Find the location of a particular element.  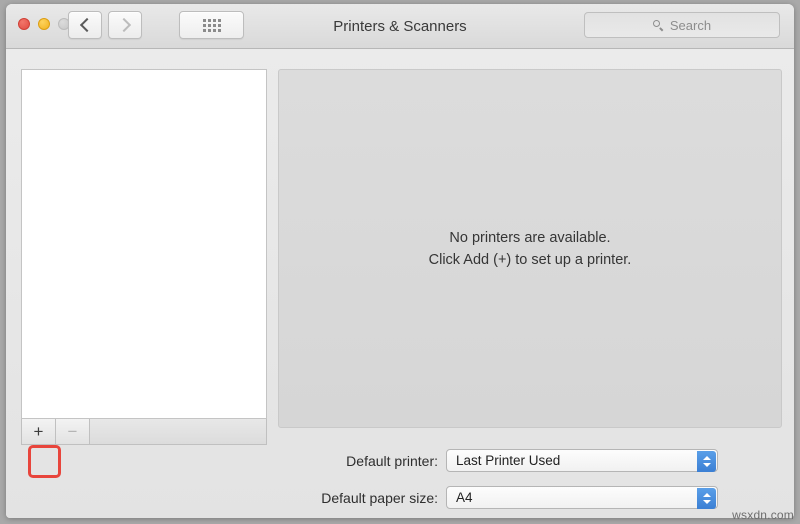

empty-state-line-1: No printers are available. is located at coordinates (530, 237).